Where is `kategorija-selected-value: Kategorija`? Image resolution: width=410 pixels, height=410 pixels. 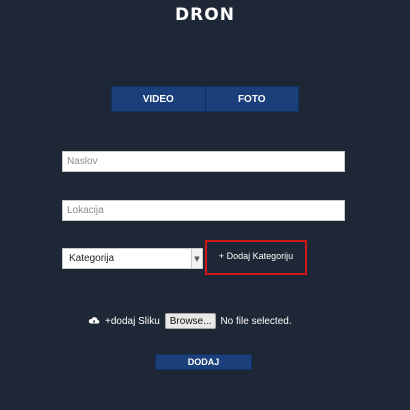
kategorija-selected-value: Kategorija is located at coordinates (92, 258).